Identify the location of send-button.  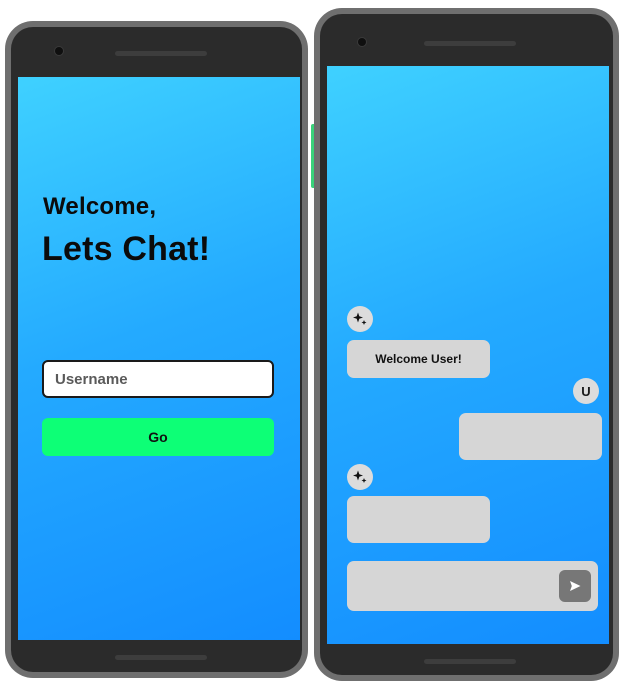
(575, 586).